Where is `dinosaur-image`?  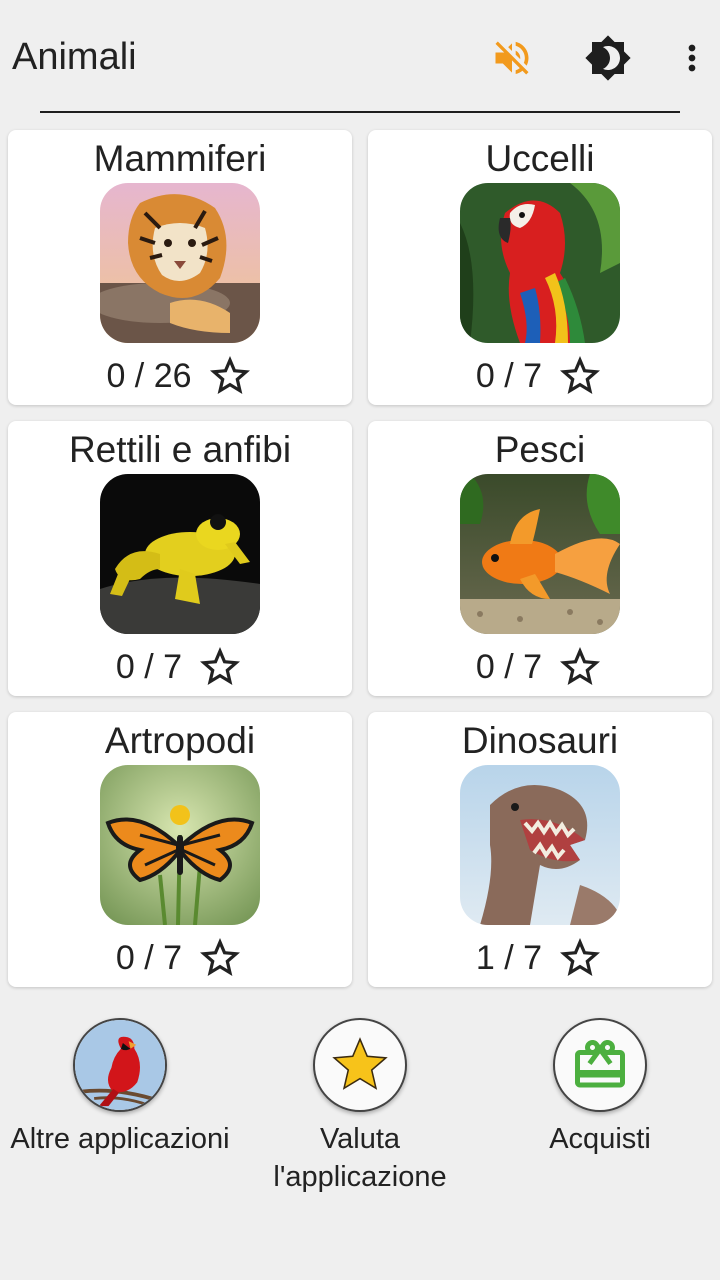
dinosaur-image is located at coordinates (540, 845).